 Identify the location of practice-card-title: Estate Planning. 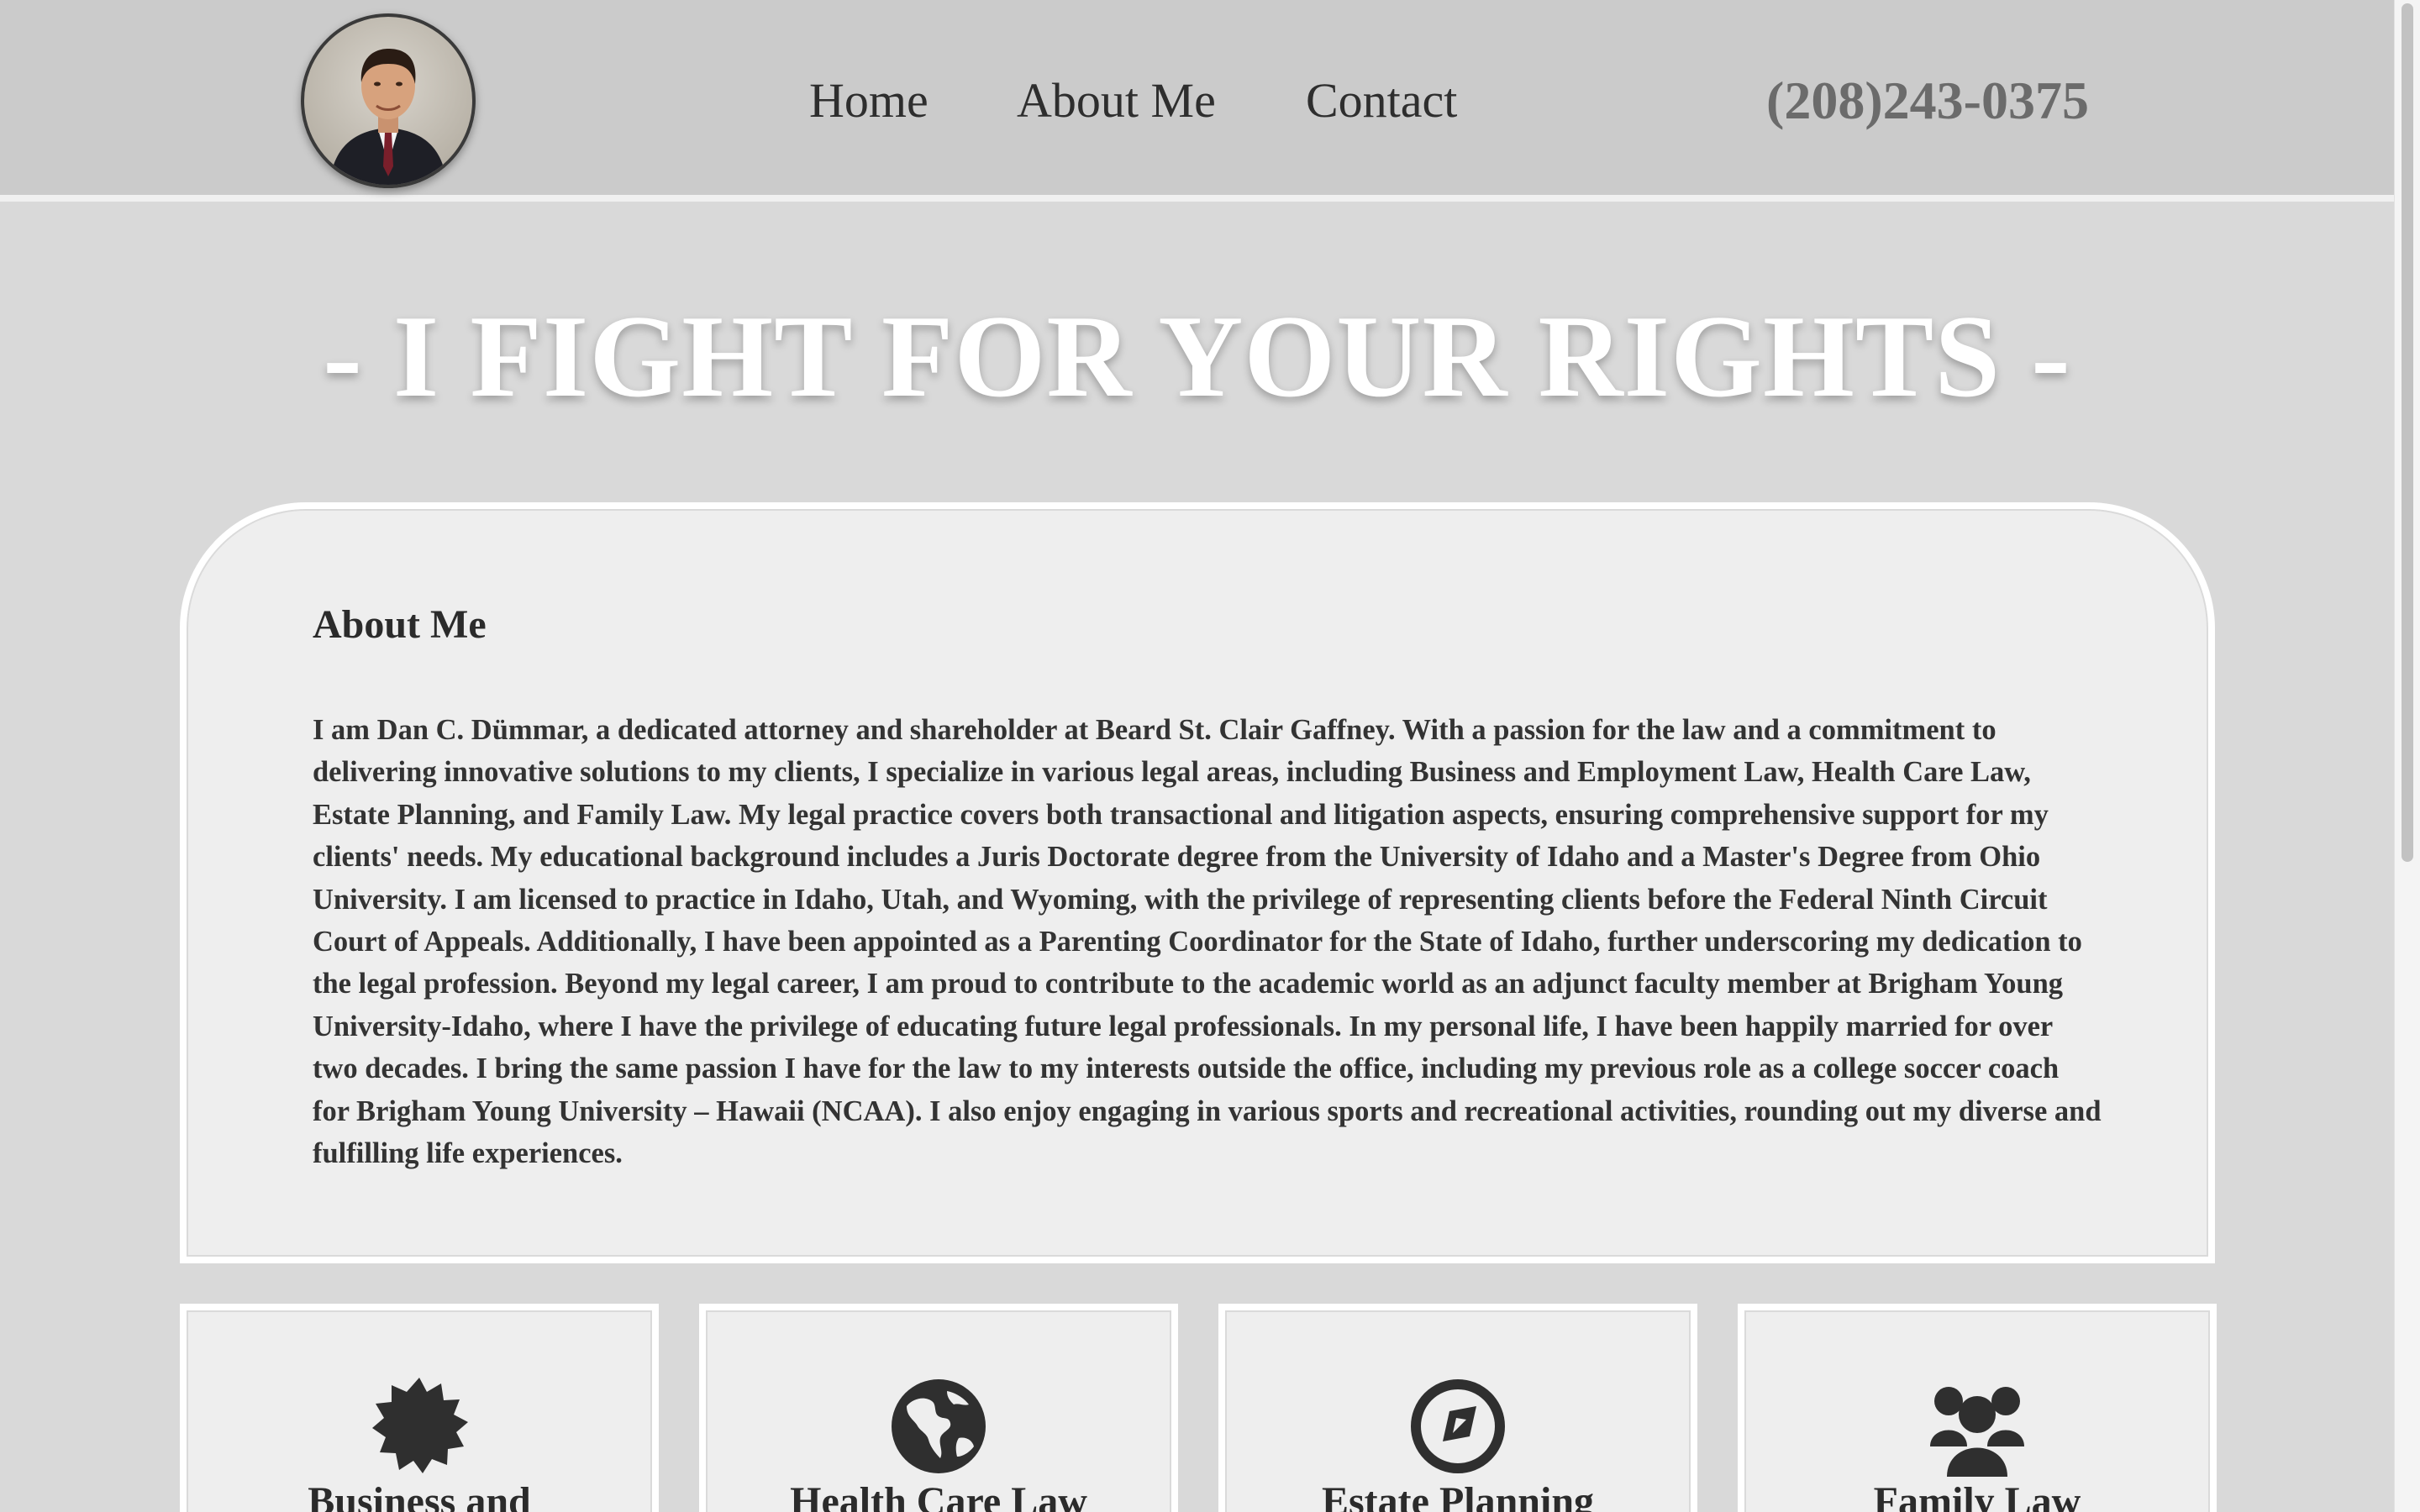
(1458, 1495).